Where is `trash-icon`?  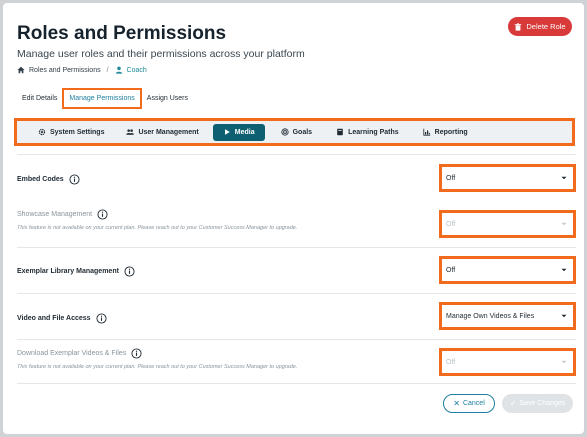 trash-icon is located at coordinates (518, 26).